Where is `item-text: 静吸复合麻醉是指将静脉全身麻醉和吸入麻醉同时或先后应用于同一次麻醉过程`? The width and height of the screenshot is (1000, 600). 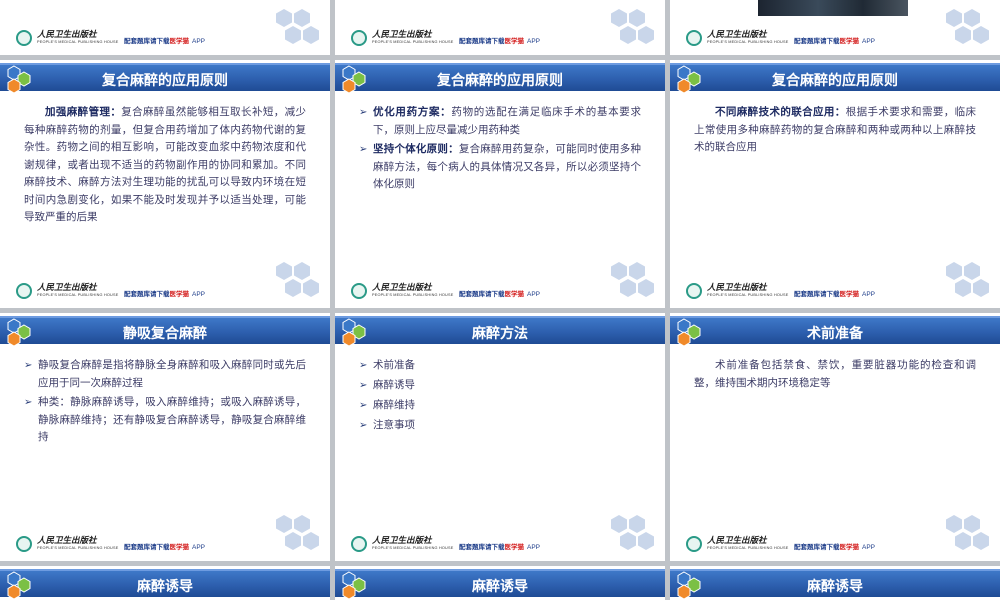
item-text: 静吸复合麻醉是指将静脉全身麻醉和吸入麻醉同时或先后应用于同一次麻醉过程 is located at coordinates (172, 374).